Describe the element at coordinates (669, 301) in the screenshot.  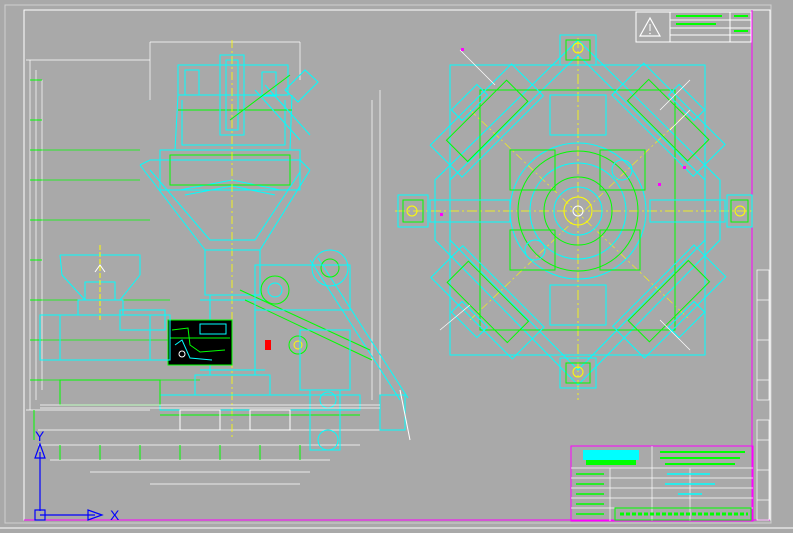
I see `diagonal-arm-se` at that location.